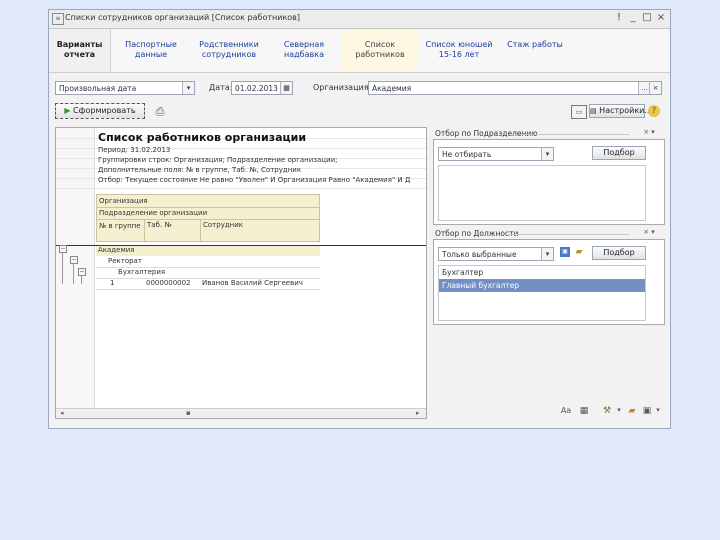 The image size is (720, 540). What do you see at coordinates (542, 293) in the screenshot?
I see `pos-list: Бухгалтер Главный бухгалтер` at bounding box center [542, 293].